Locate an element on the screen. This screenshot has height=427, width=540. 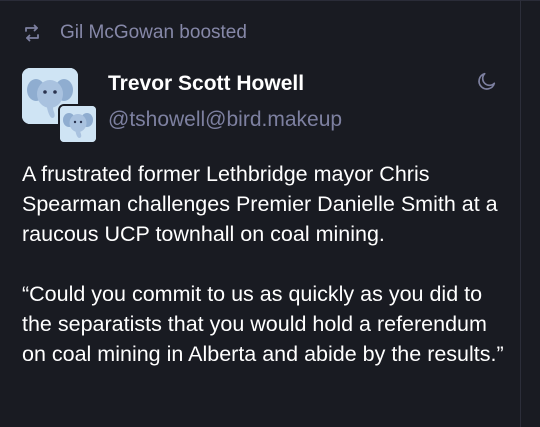
boost-text: Gil McGowan boosted is located at coordinates (153, 33).